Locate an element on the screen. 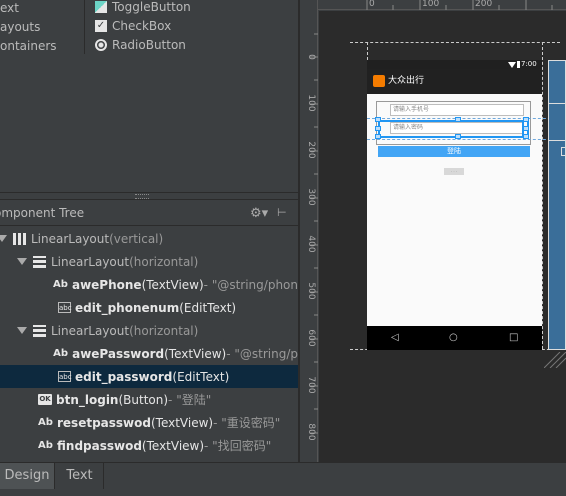 This screenshot has height=496, width=566. ruler-label: 100 is located at coordinates (311, 103).